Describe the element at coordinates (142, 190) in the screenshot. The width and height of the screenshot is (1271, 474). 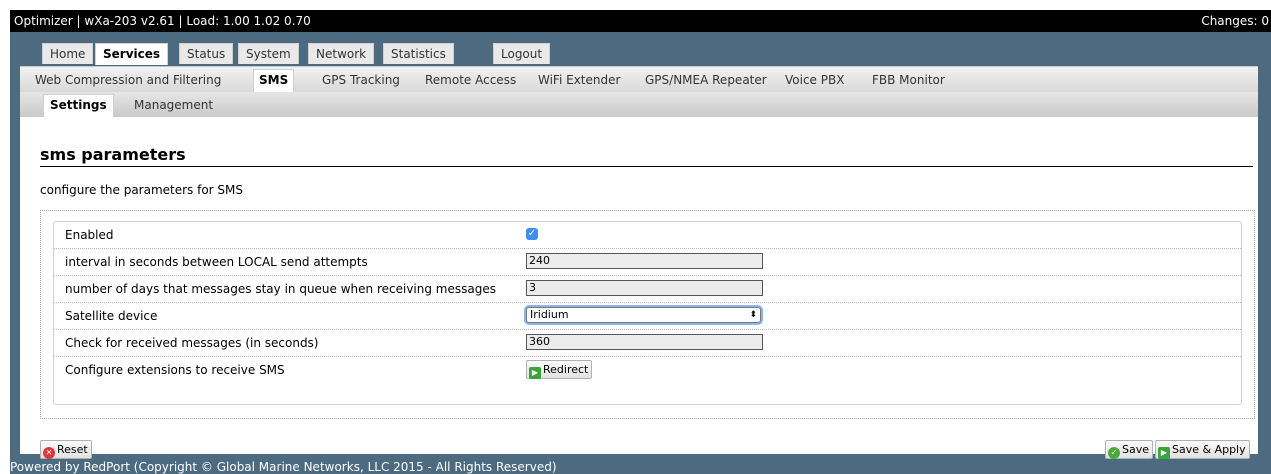
I see `section-description: configure the parameters for SMS` at that location.